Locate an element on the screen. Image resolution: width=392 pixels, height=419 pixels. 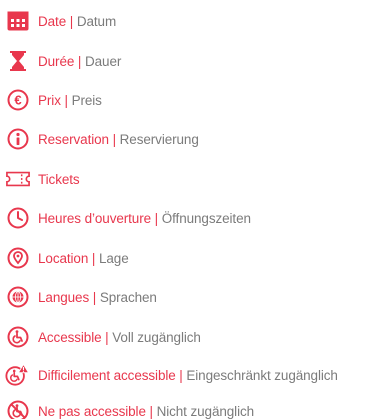
legend-label-fr: Tickets is located at coordinates (59, 179).